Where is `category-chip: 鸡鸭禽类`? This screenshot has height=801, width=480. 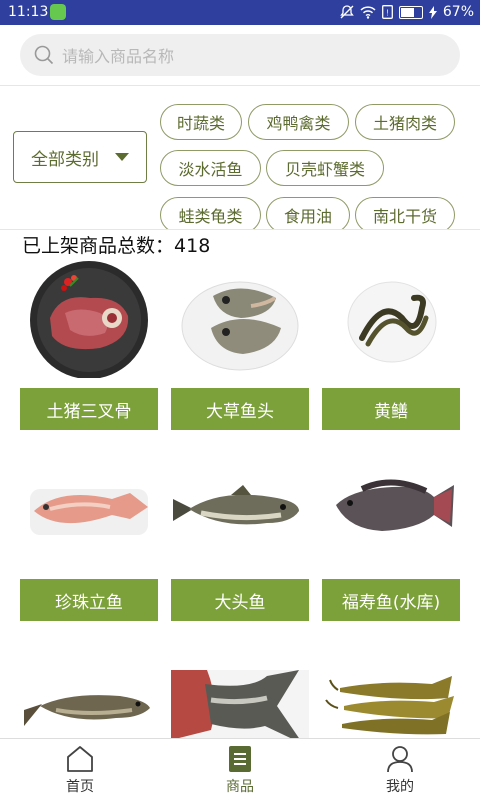 category-chip: 鸡鸭禽类 is located at coordinates (298, 122).